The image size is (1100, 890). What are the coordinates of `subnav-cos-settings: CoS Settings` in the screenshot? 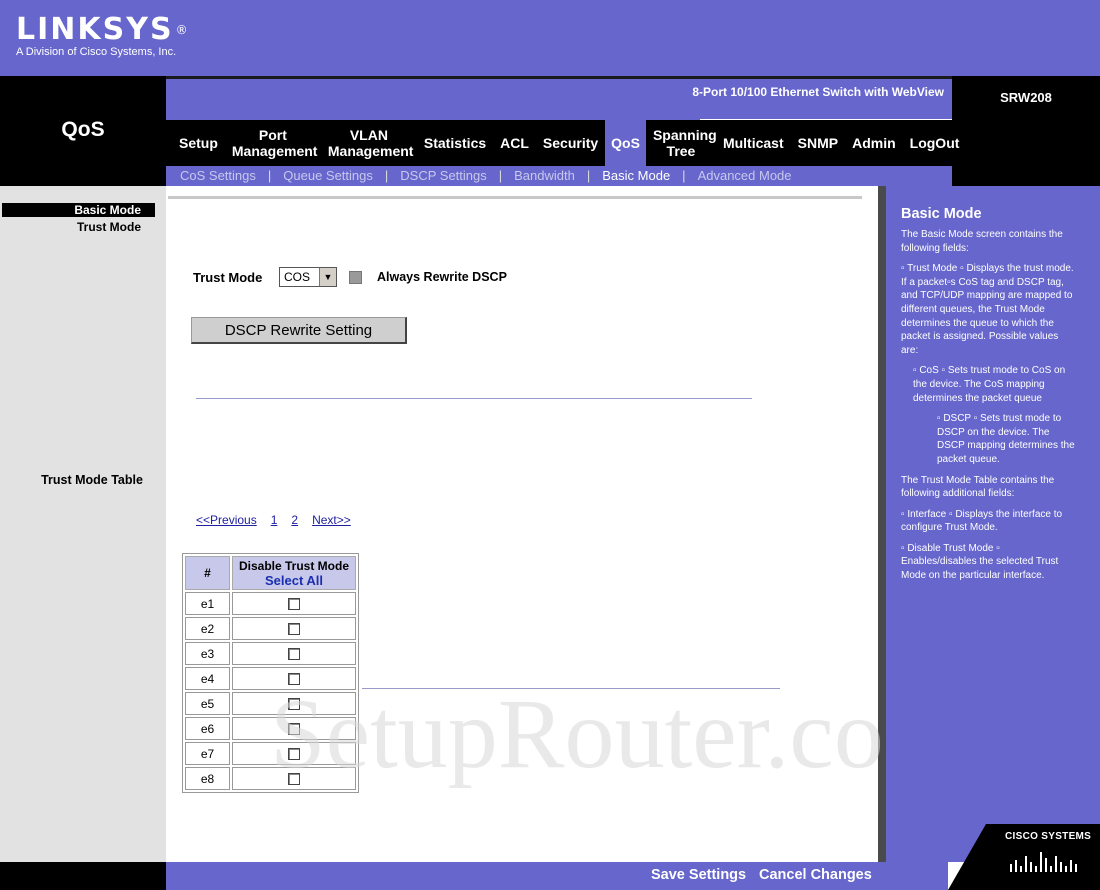 It's located at (218, 175).